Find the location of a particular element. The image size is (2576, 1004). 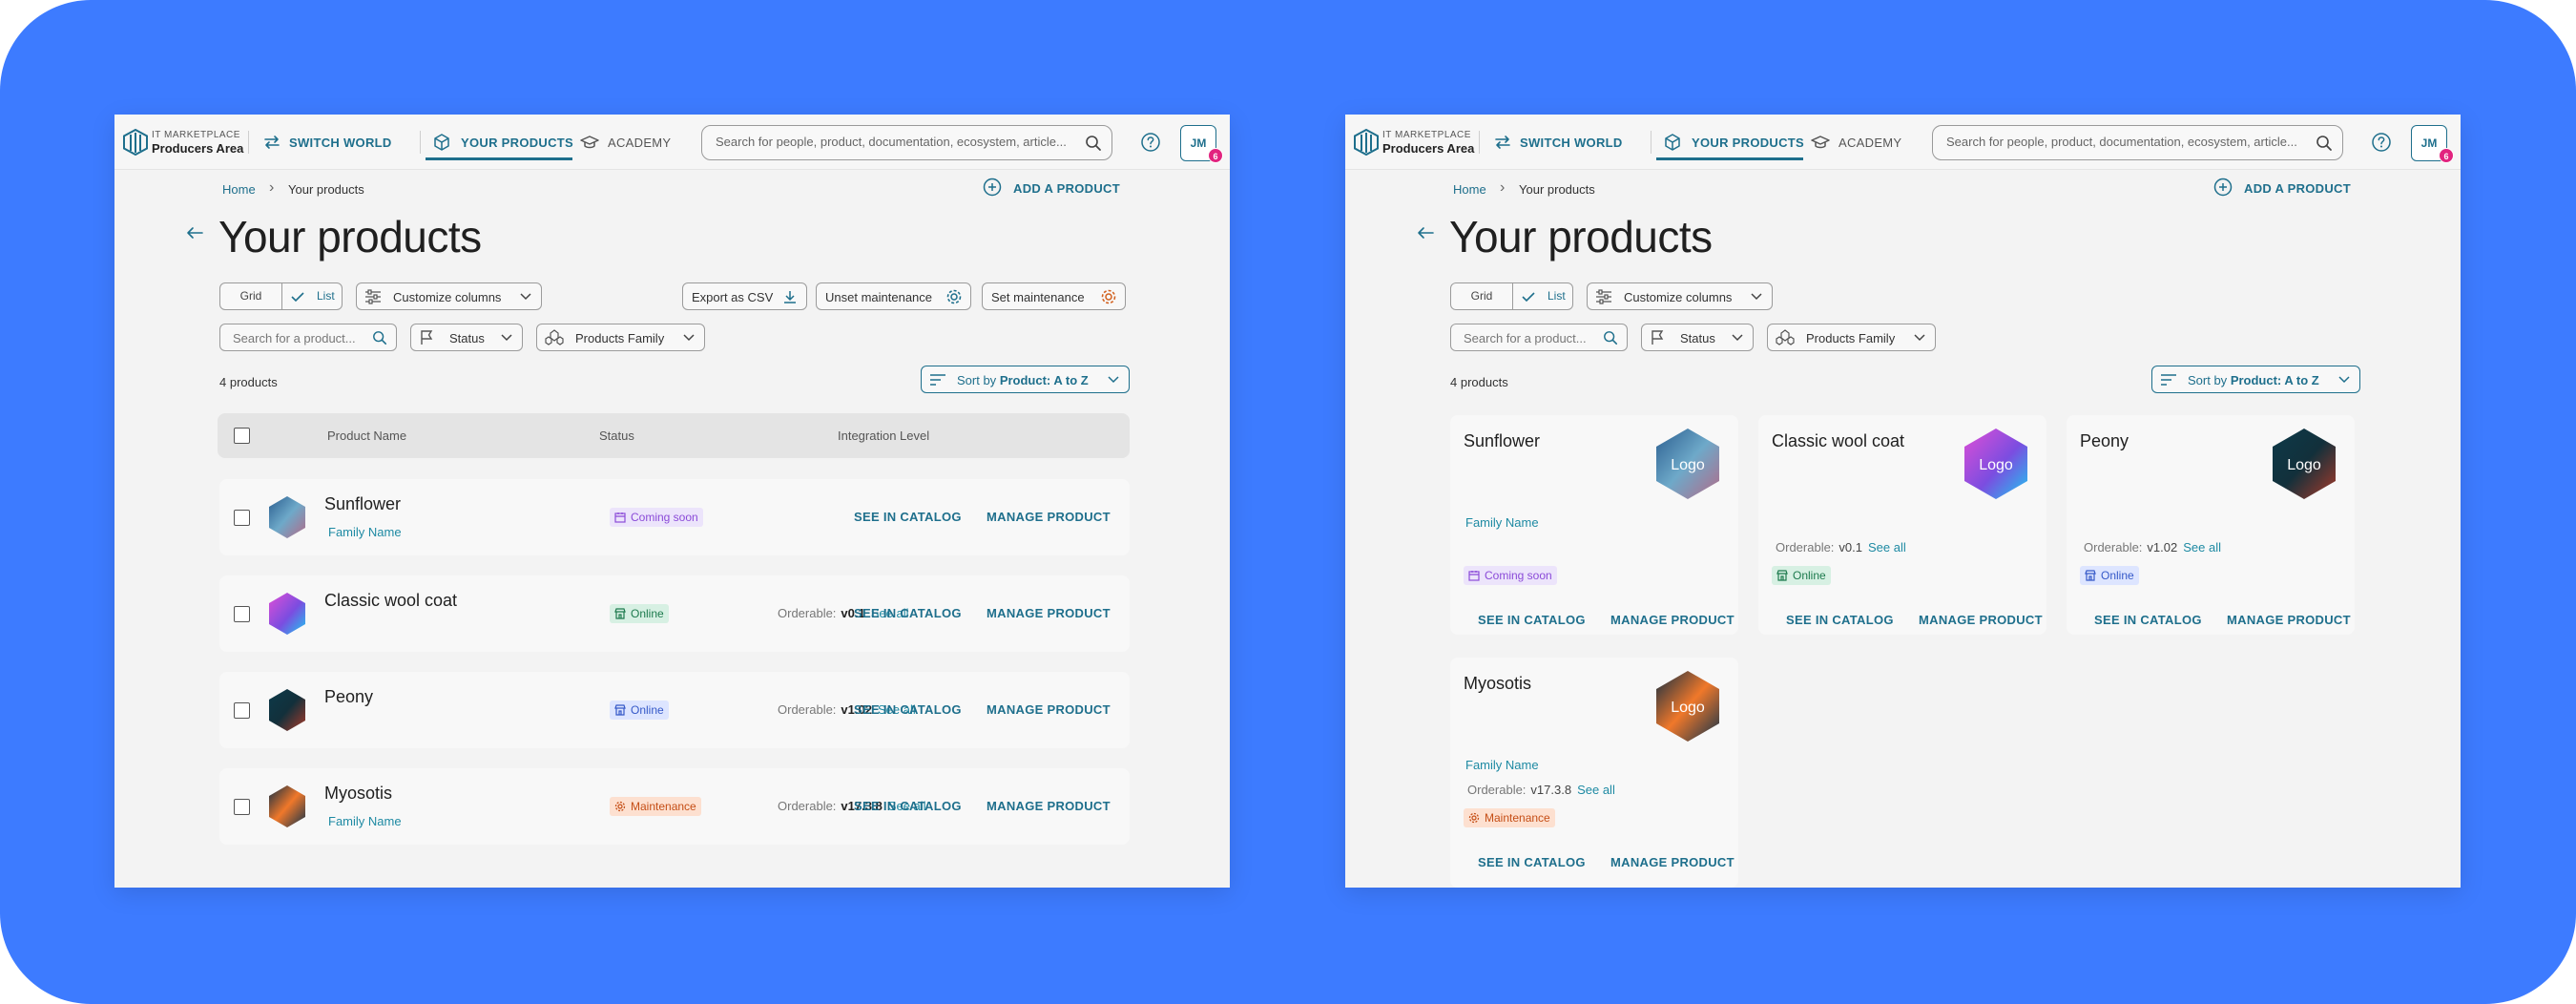

check-icon is located at coordinates (297, 297).